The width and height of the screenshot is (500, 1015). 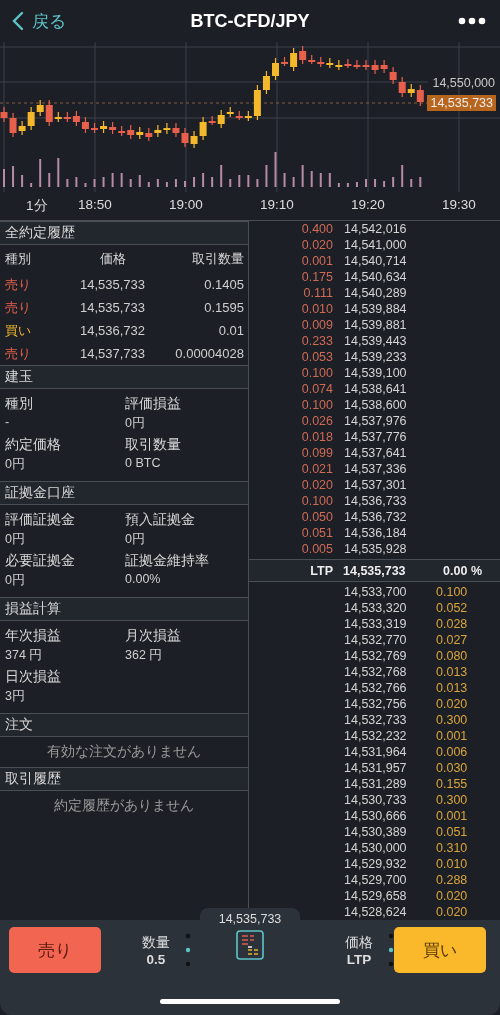 What do you see at coordinates (95, 204) in the screenshot?
I see `time-axis-label: 18:50` at bounding box center [95, 204].